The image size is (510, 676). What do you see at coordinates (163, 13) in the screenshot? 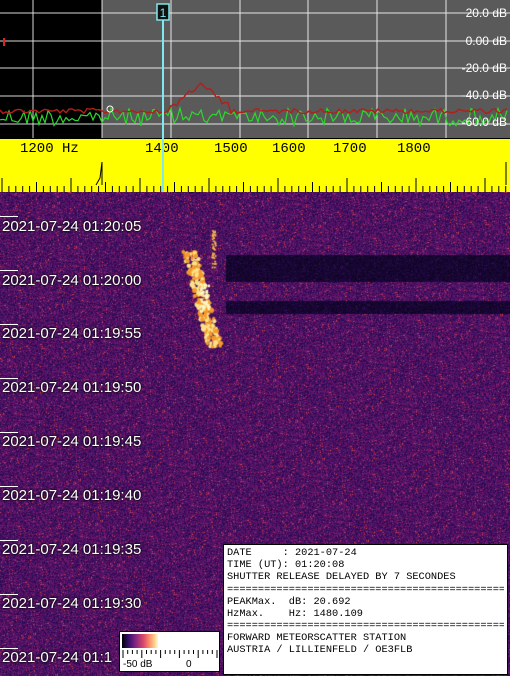
I see `marker-label: 1` at bounding box center [163, 13].